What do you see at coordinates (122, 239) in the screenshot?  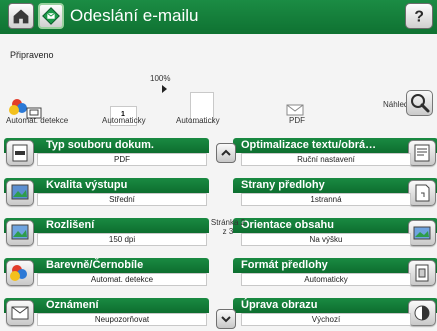 I see `option-value: 150 dpi` at bounding box center [122, 239].